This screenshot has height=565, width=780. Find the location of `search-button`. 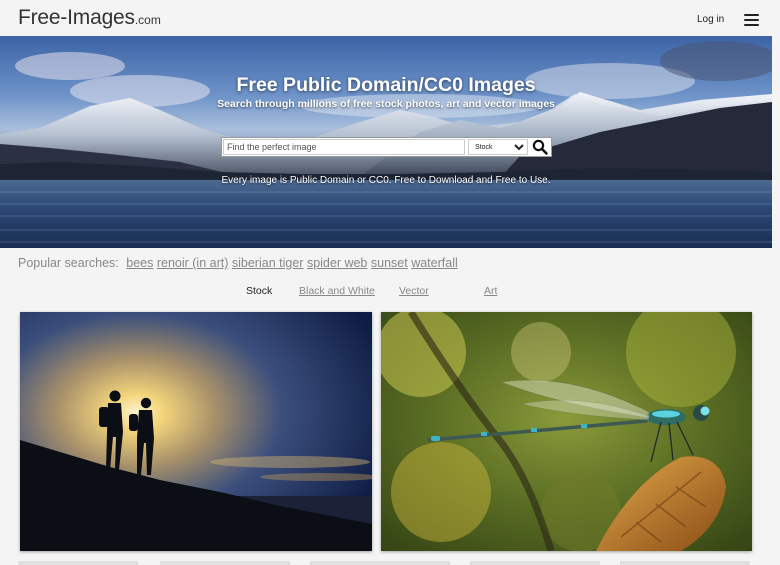

search-button is located at coordinates (540, 147).